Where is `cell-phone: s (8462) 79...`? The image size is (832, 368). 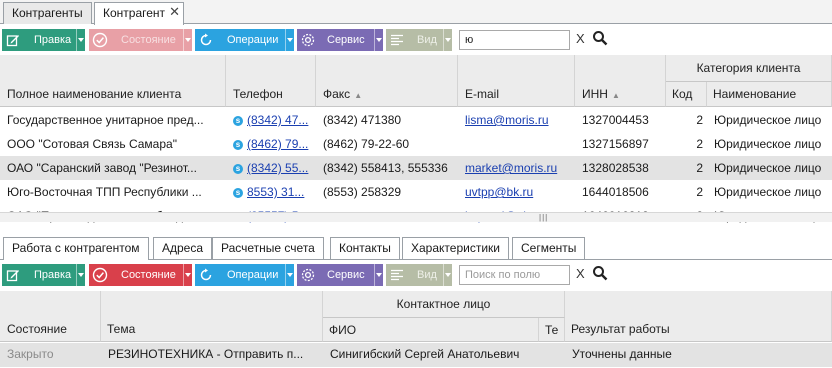 cell-phone: s (8462) 79... is located at coordinates (271, 144).